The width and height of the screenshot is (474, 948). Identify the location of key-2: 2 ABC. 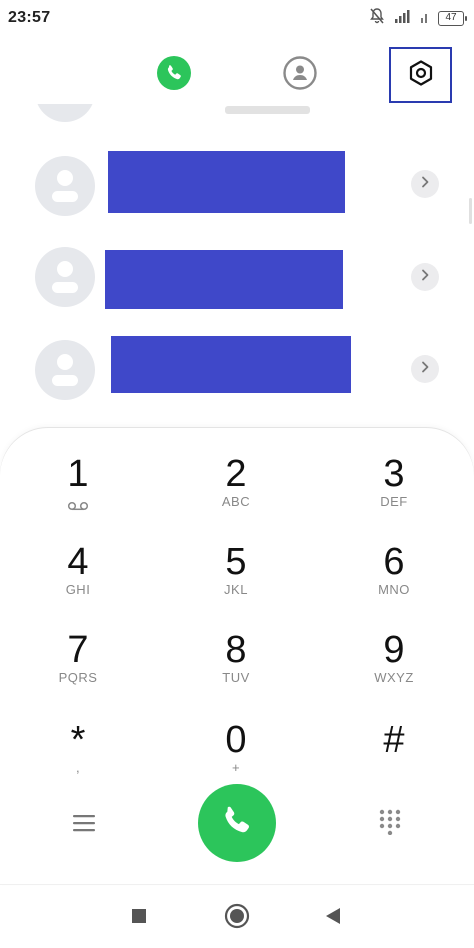
(236, 494).